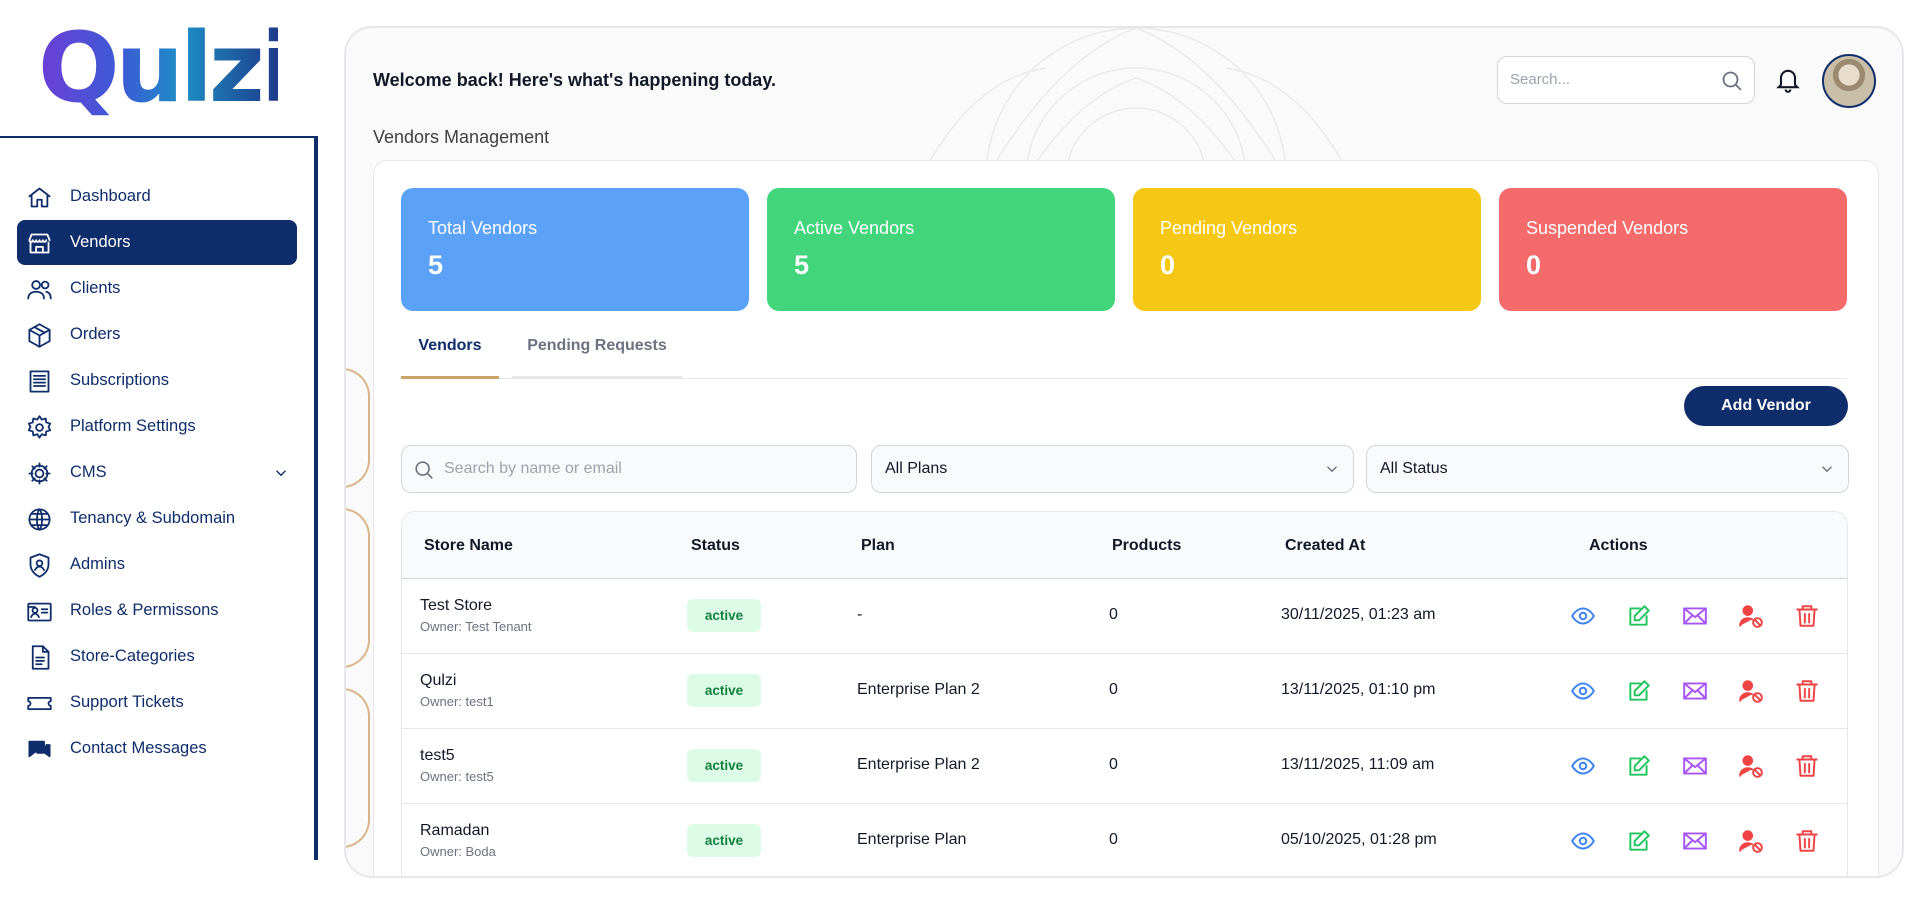 This screenshot has width=1921, height=901. I want to click on logo: Qulzi, so click(166, 68).